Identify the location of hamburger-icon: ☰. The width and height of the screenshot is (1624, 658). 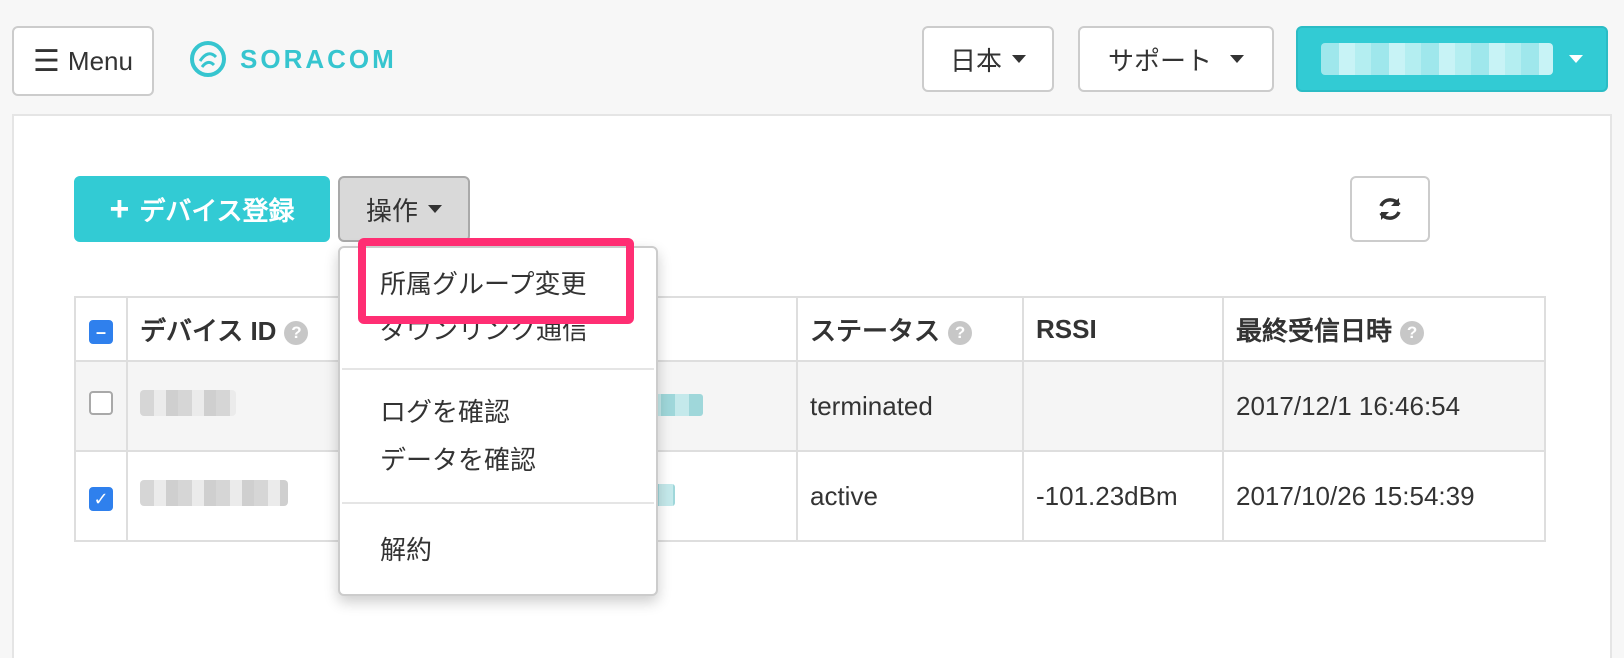
(46, 61).